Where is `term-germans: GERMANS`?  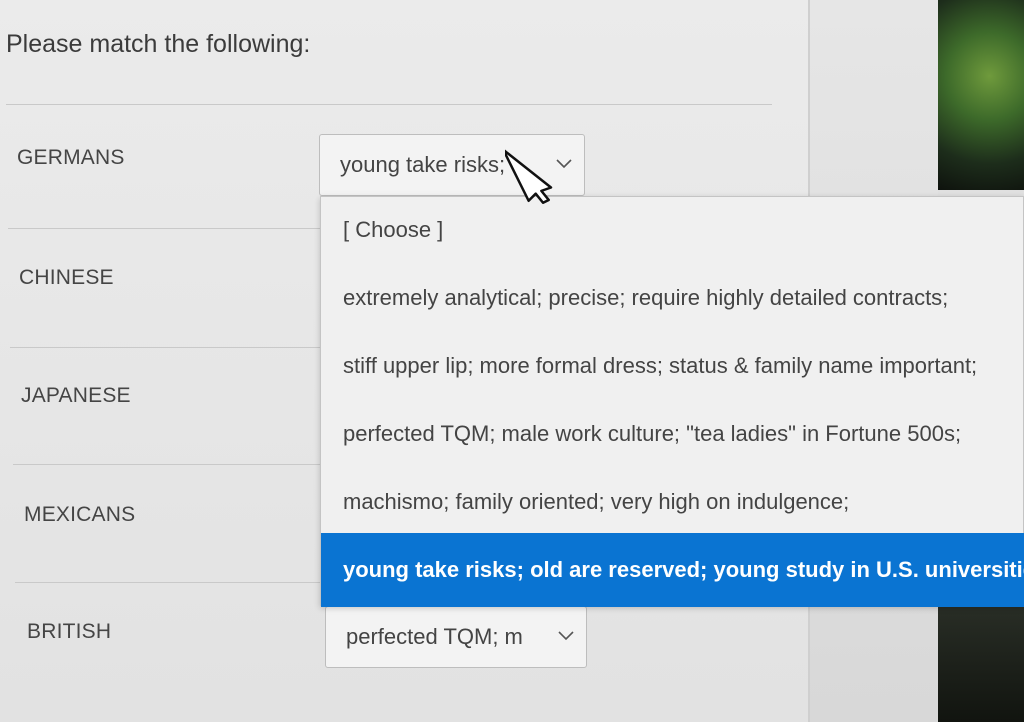
term-germans: GERMANS is located at coordinates (71, 157).